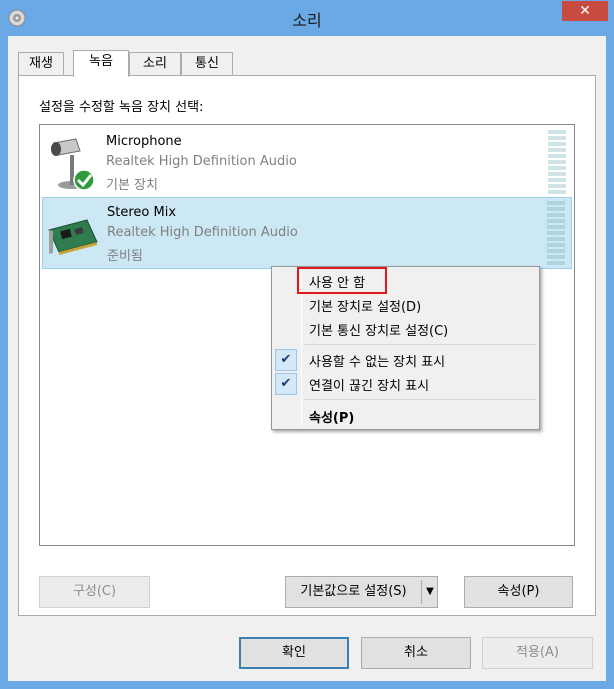 Image resolution: width=614 pixels, height=689 pixels. What do you see at coordinates (207, 64) in the screenshot?
I see `tab-communications: 통신` at bounding box center [207, 64].